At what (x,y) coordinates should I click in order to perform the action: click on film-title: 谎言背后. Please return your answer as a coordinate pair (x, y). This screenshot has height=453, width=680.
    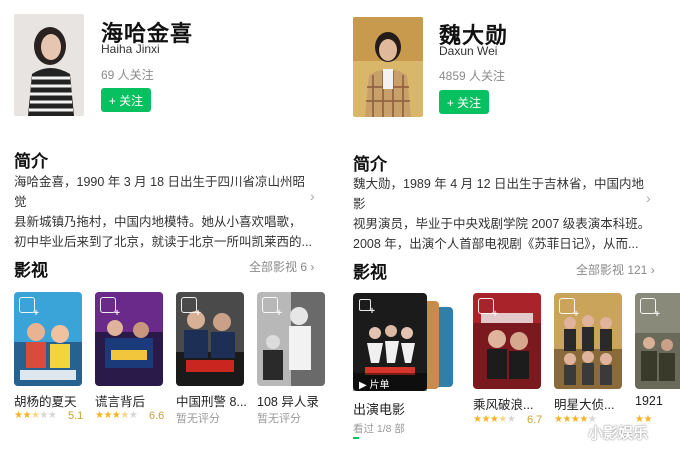
    Looking at the image, I should click on (120, 402).